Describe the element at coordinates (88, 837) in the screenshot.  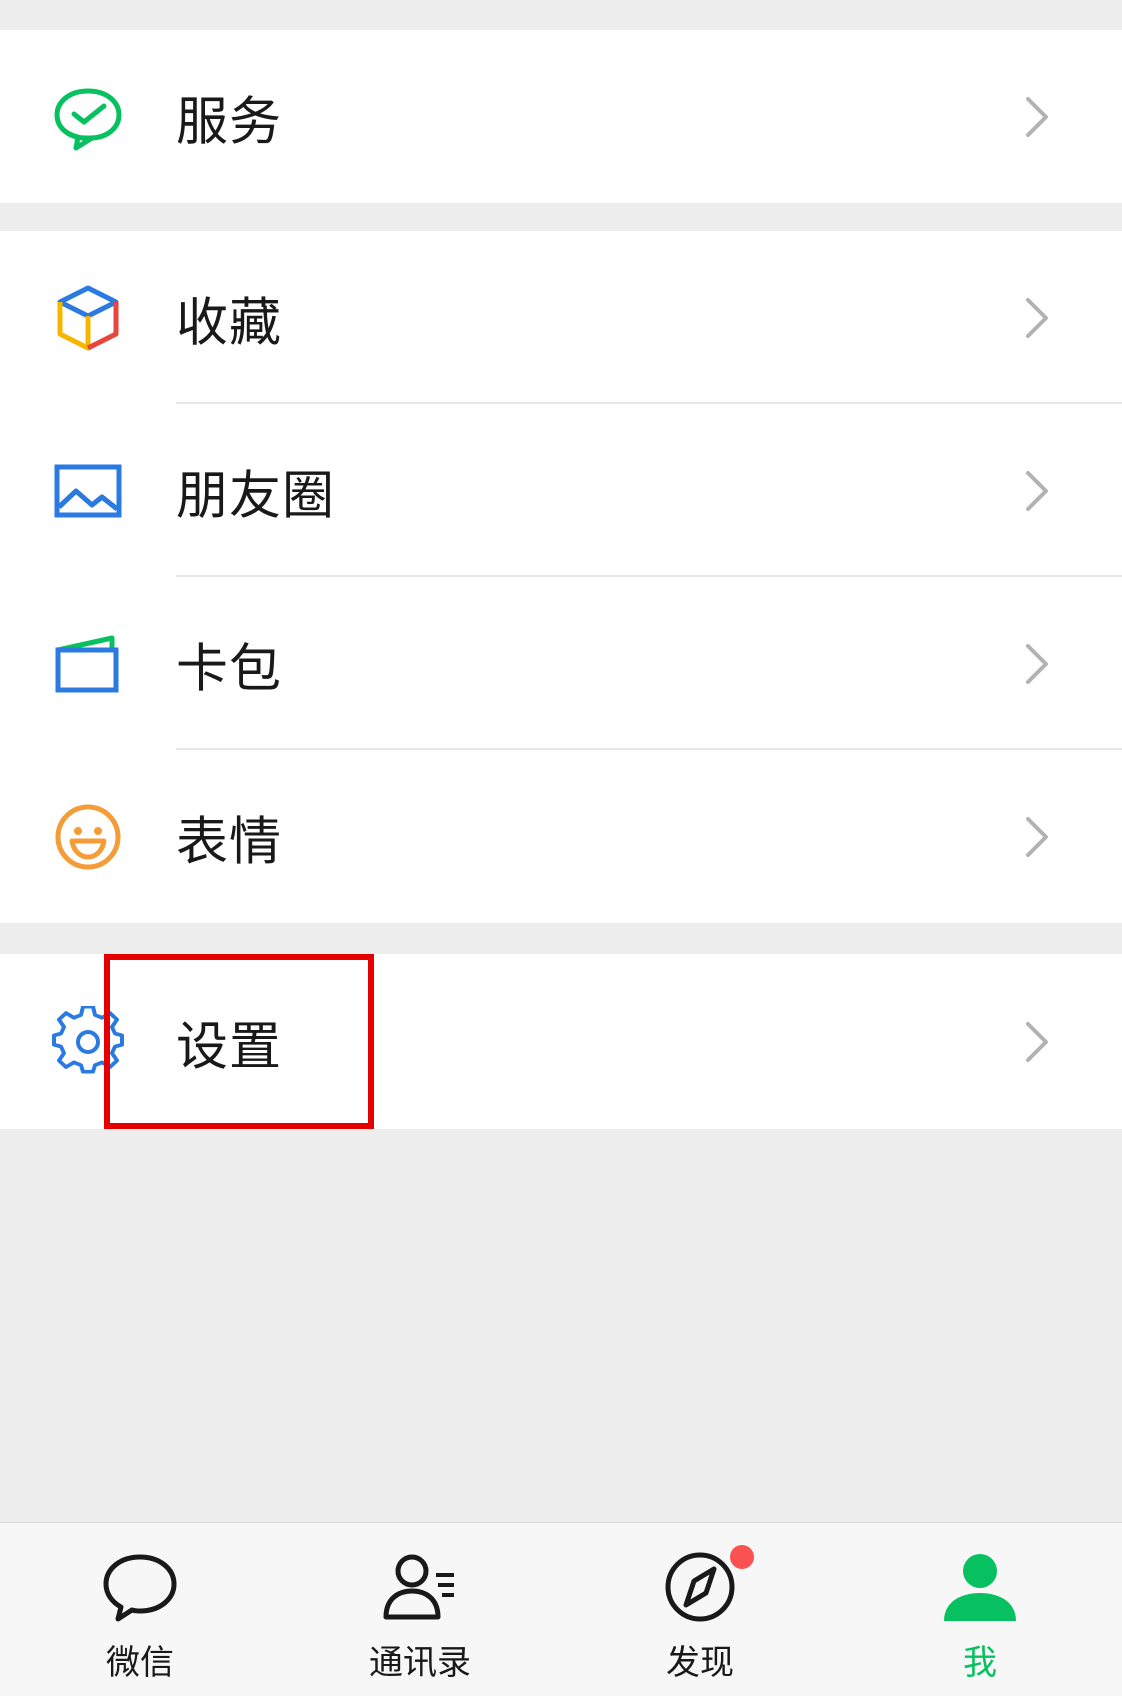
I see `smiley-icon` at that location.